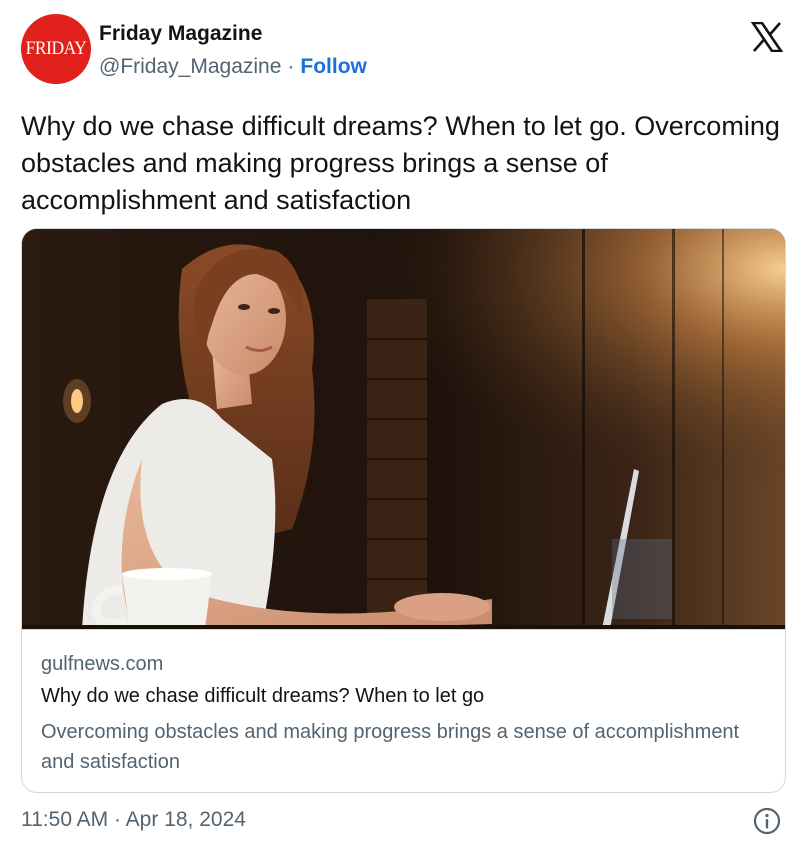  Describe the element at coordinates (180, 34) in the screenshot. I see `author-display-name: Friday Magazine` at that location.